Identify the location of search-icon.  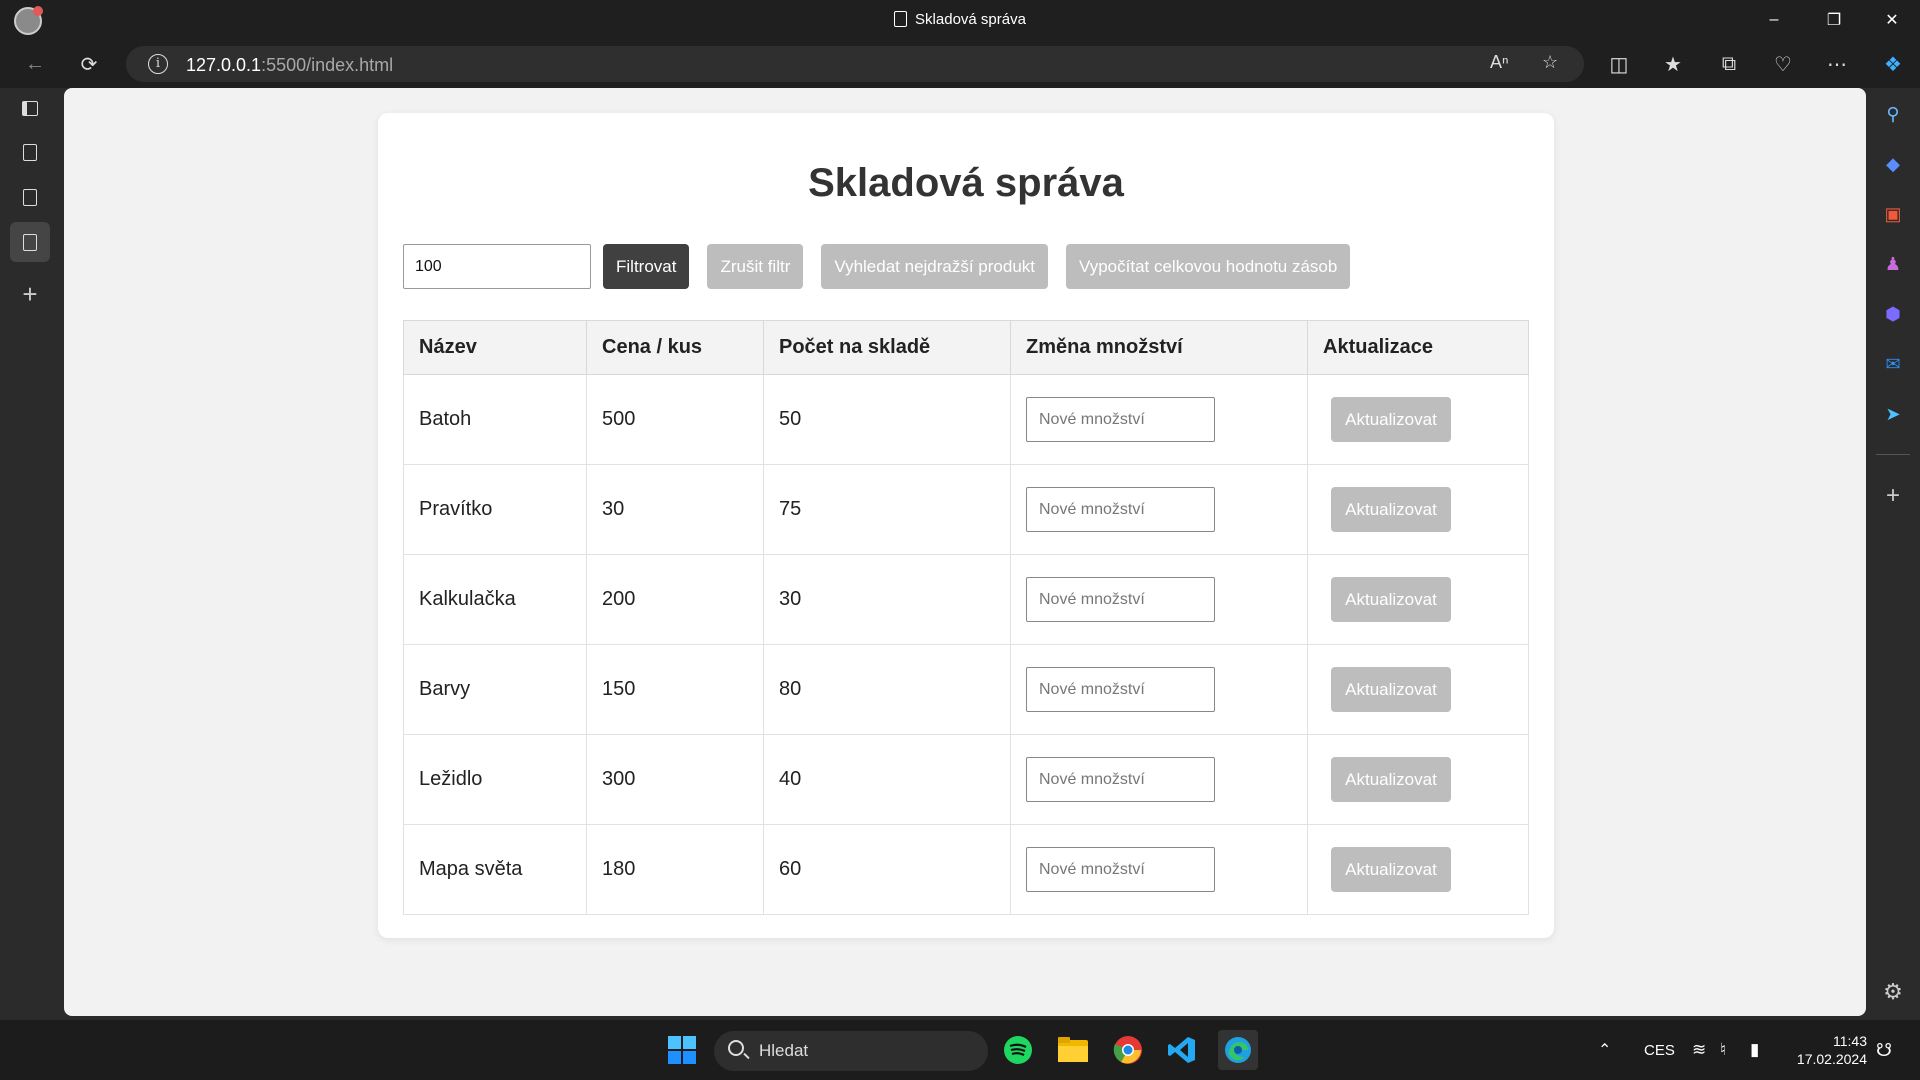
(736, 1048).